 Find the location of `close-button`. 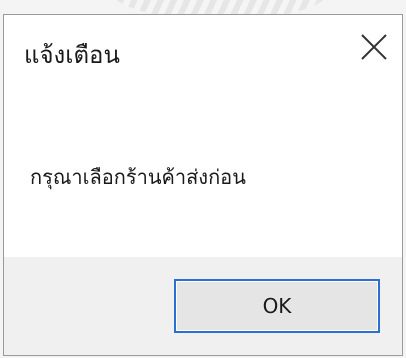

close-button is located at coordinates (374, 47).